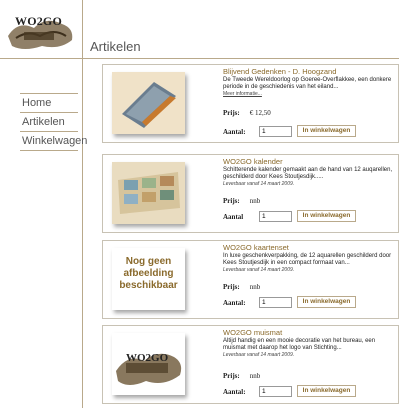 The image size is (399, 408). I want to click on product-thumbnail: WO2GO, so click(148, 364).